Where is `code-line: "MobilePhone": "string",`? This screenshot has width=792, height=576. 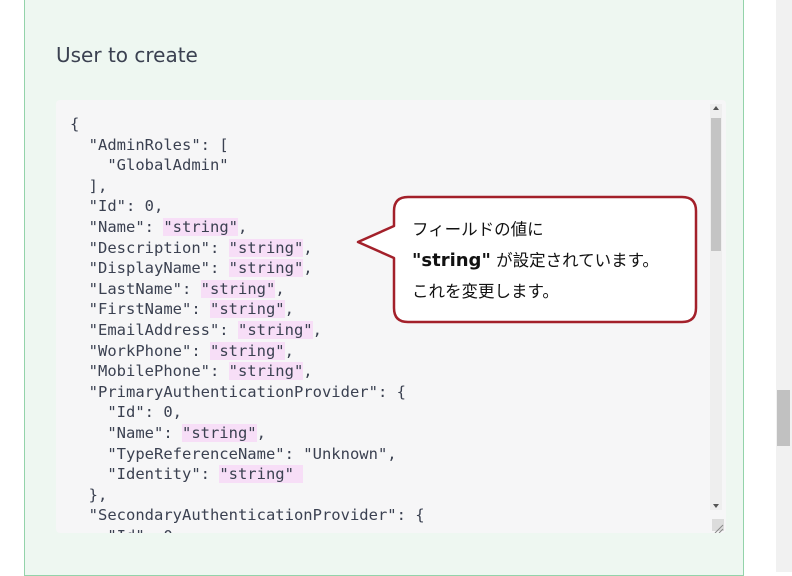
code-line: "MobilePhone": "string", is located at coordinates (247, 371).